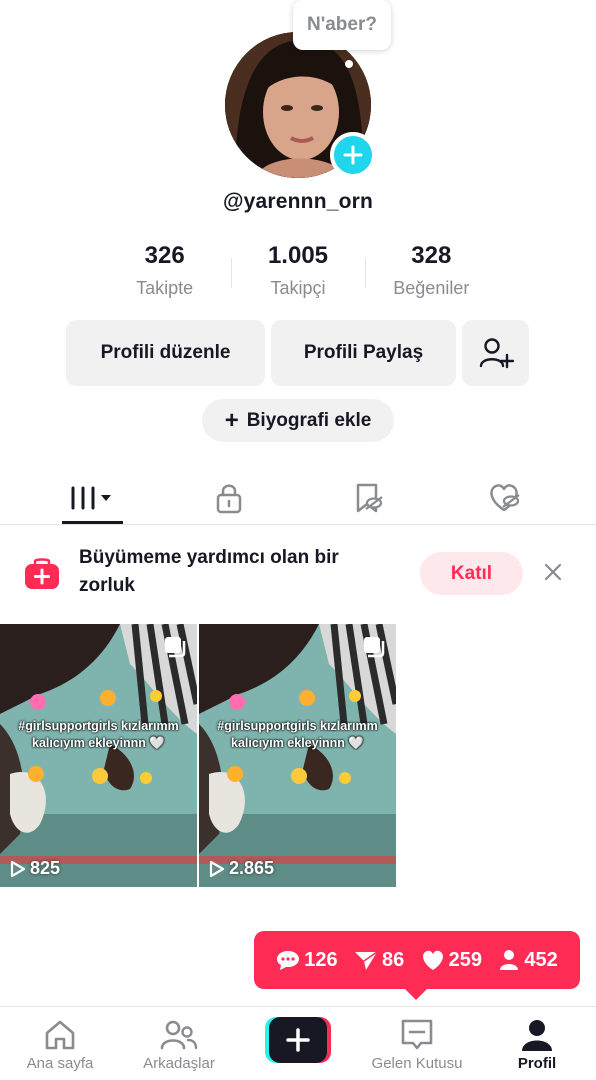 The image size is (596, 1080). Describe the element at coordinates (165, 353) in the screenshot. I see `edit-profile-button: Profili düzenle` at that location.